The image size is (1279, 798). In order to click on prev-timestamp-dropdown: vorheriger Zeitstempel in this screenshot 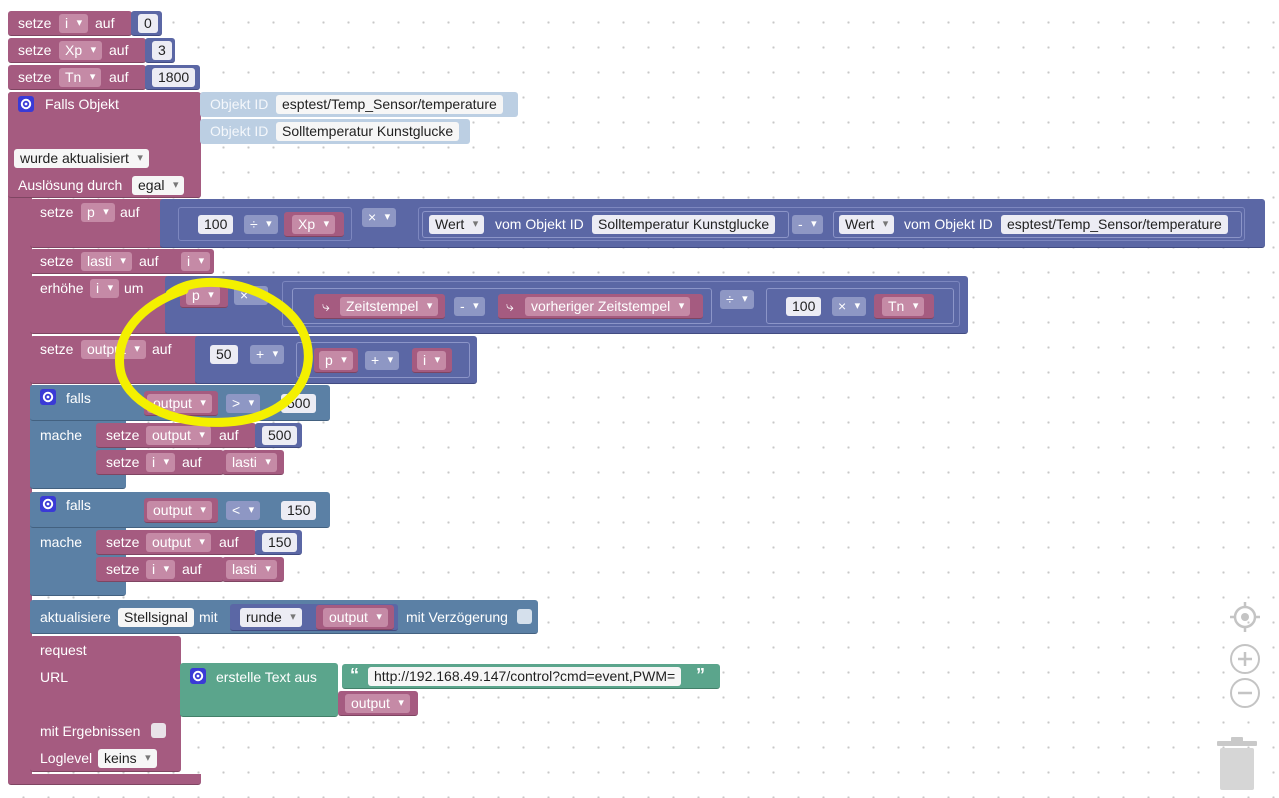, I will do `click(608, 306)`.